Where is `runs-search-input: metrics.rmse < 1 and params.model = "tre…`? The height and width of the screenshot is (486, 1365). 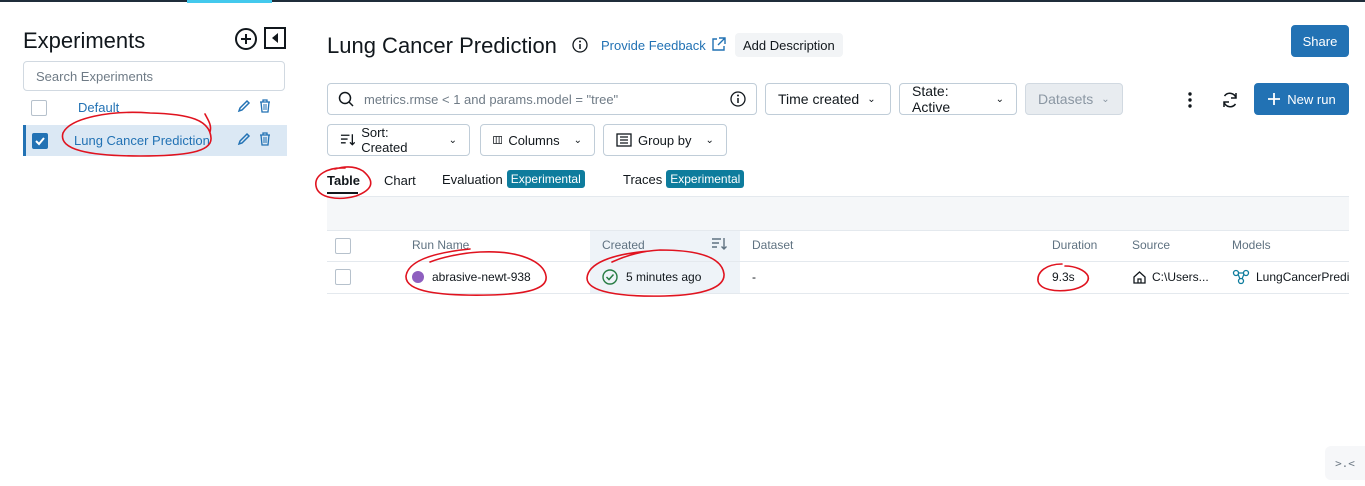
runs-search-input: metrics.rmse < 1 and params.model = "tre… is located at coordinates (542, 99).